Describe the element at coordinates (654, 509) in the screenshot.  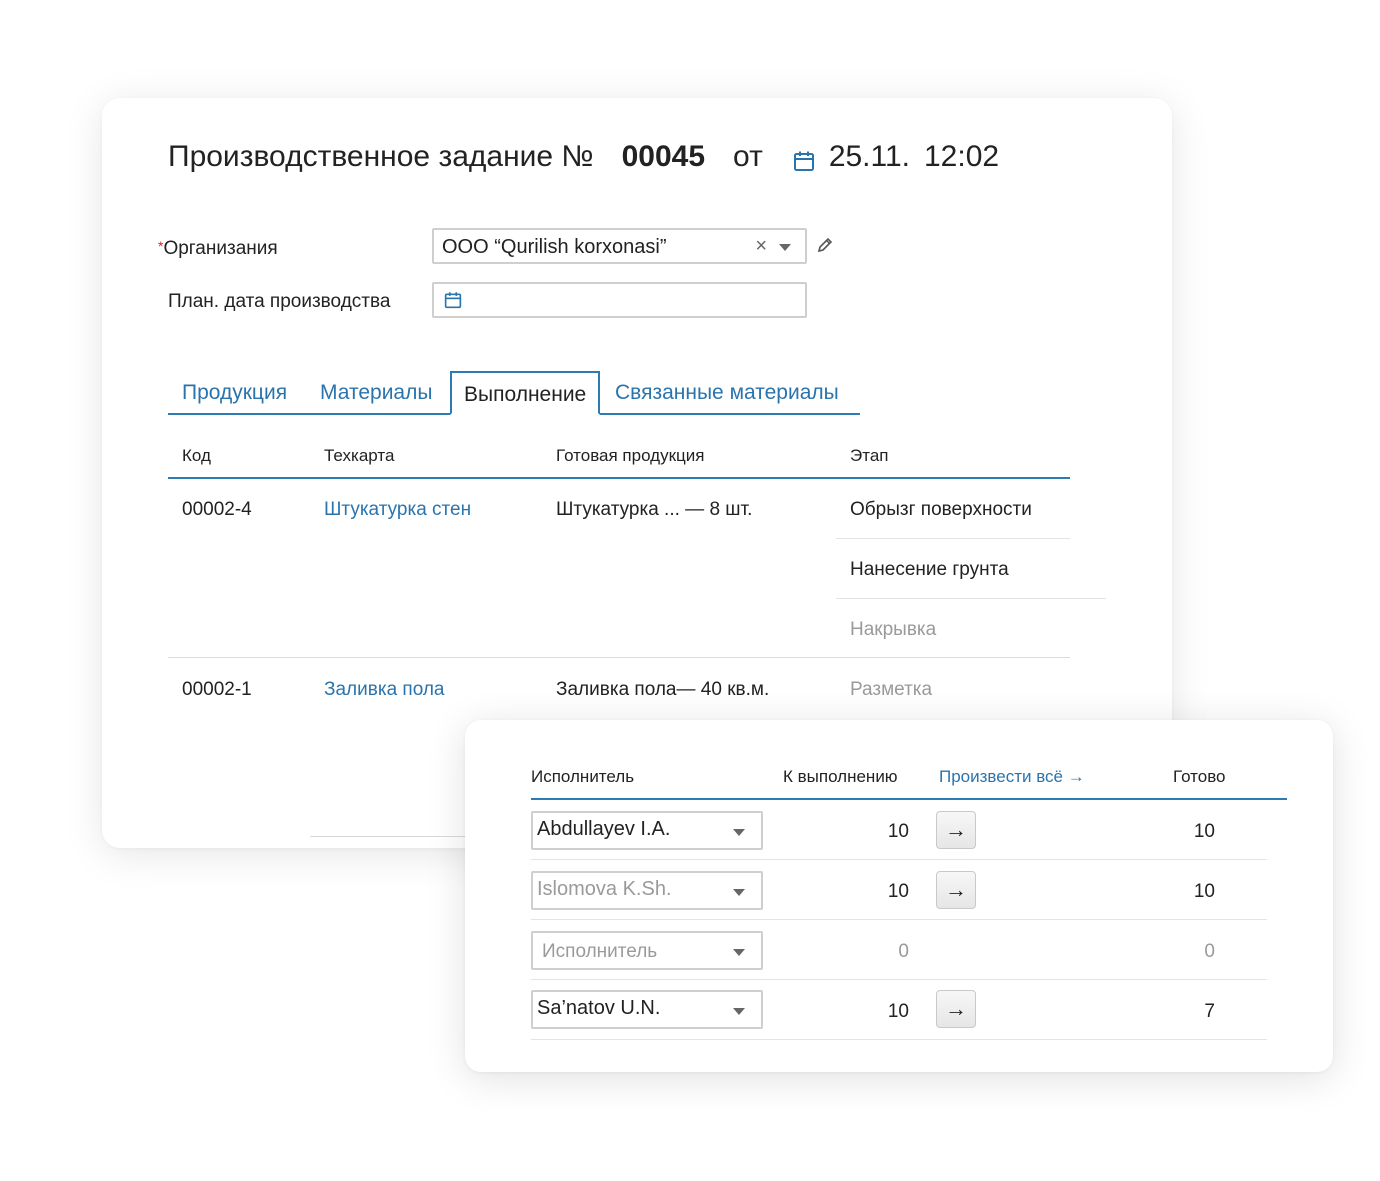
I see `row1-product: Штукатурка ... — 8 шт.` at that location.